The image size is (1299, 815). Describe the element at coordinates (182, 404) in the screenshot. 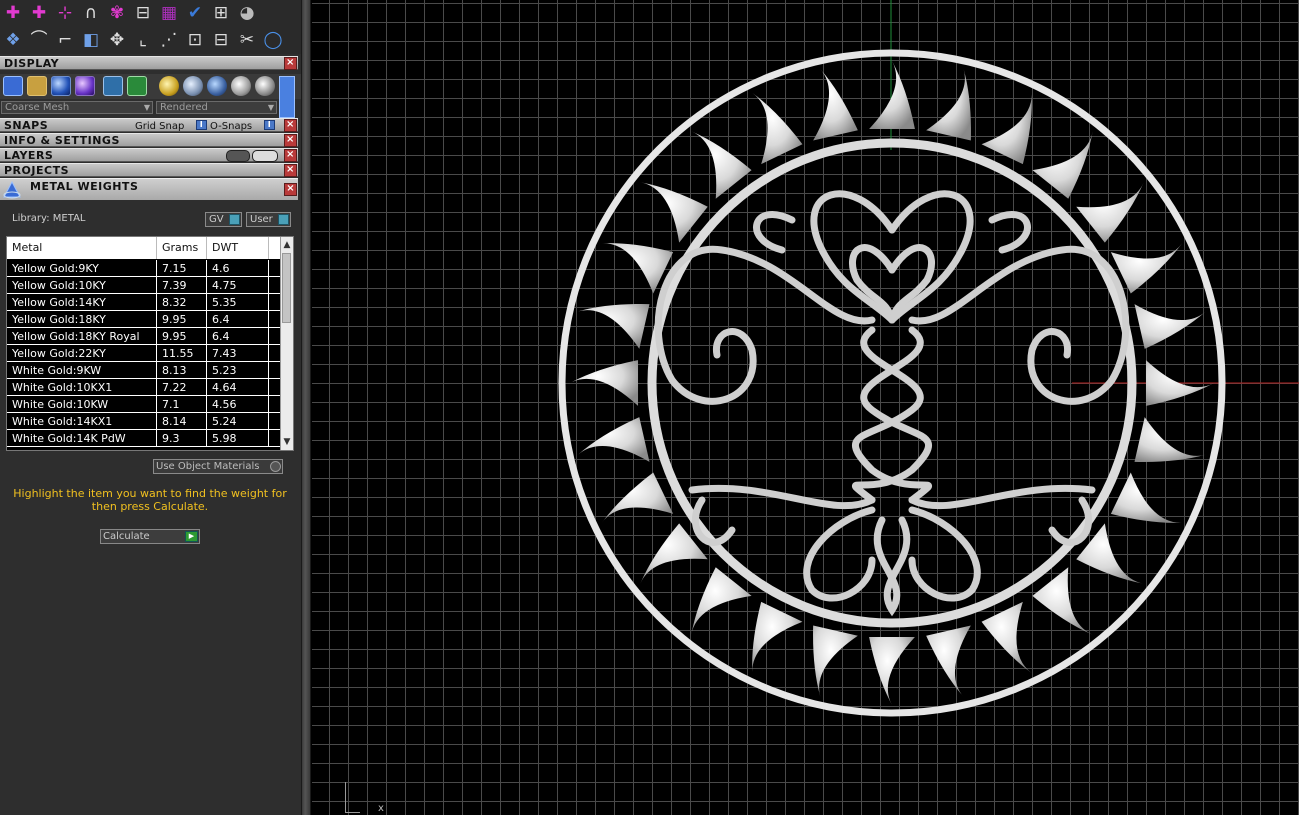

I see `grams-cell: 7.1` at that location.